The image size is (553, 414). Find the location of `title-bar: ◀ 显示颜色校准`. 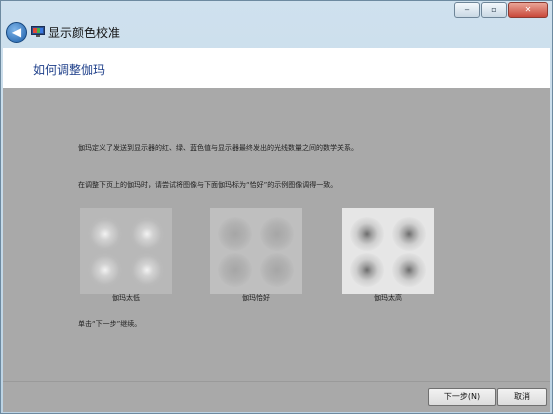

title-bar: ◀ 显示颜色校准 is located at coordinates (276, 33).